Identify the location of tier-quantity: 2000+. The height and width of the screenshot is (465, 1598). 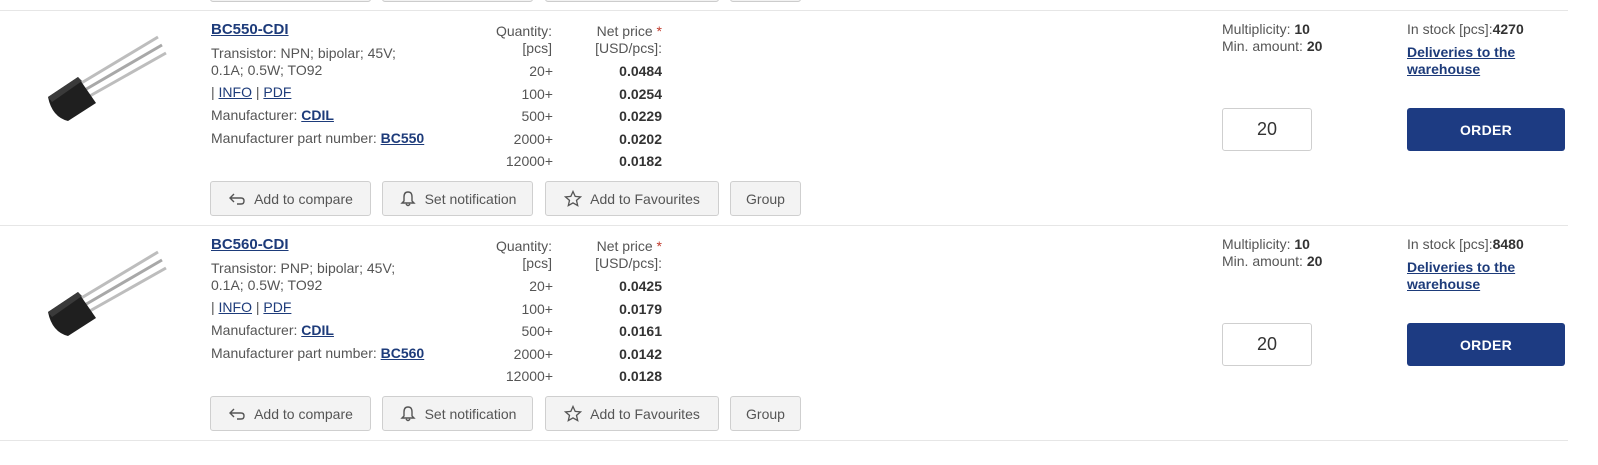
(533, 138).